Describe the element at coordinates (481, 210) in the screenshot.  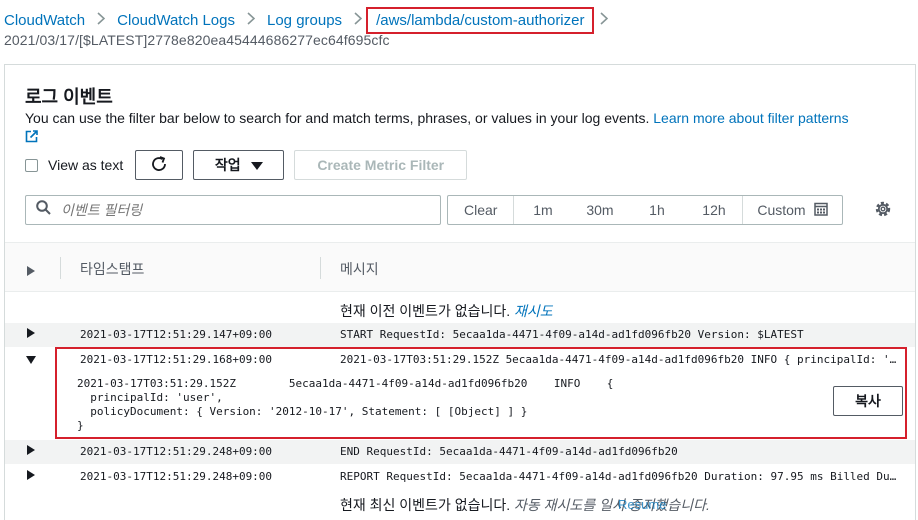
I see `clear-time-button: Clear` at that location.